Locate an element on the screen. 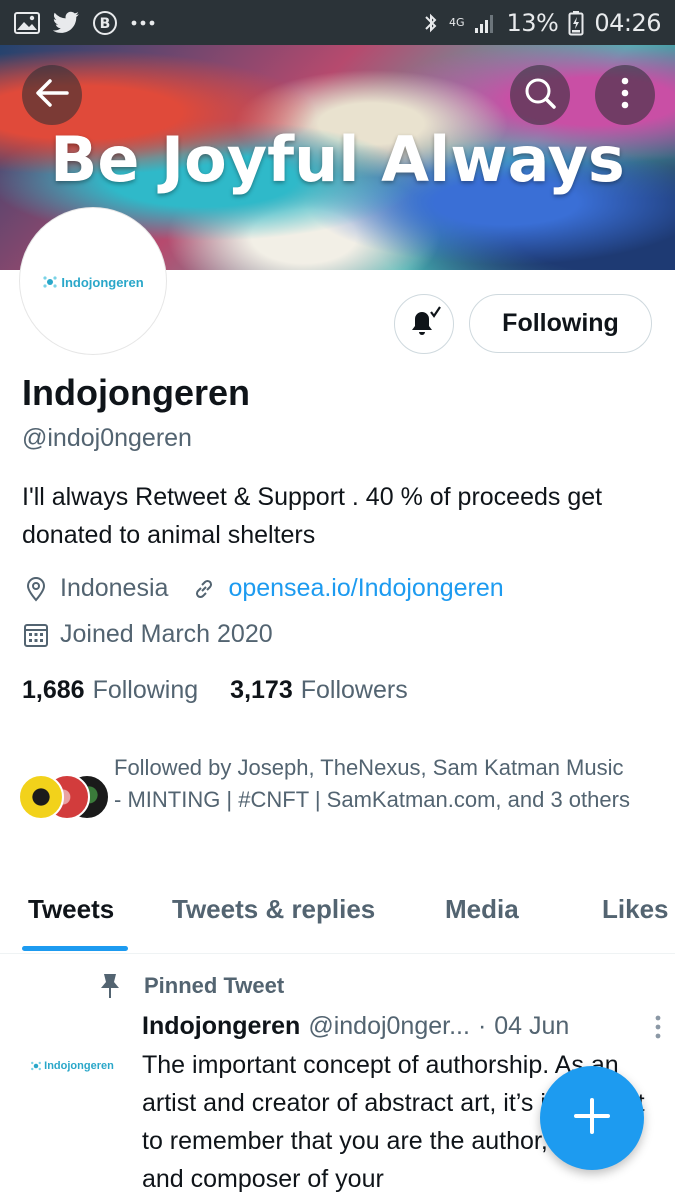 The height and width of the screenshot is (1200, 675). follower-avatars is located at coordinates (64, 798).